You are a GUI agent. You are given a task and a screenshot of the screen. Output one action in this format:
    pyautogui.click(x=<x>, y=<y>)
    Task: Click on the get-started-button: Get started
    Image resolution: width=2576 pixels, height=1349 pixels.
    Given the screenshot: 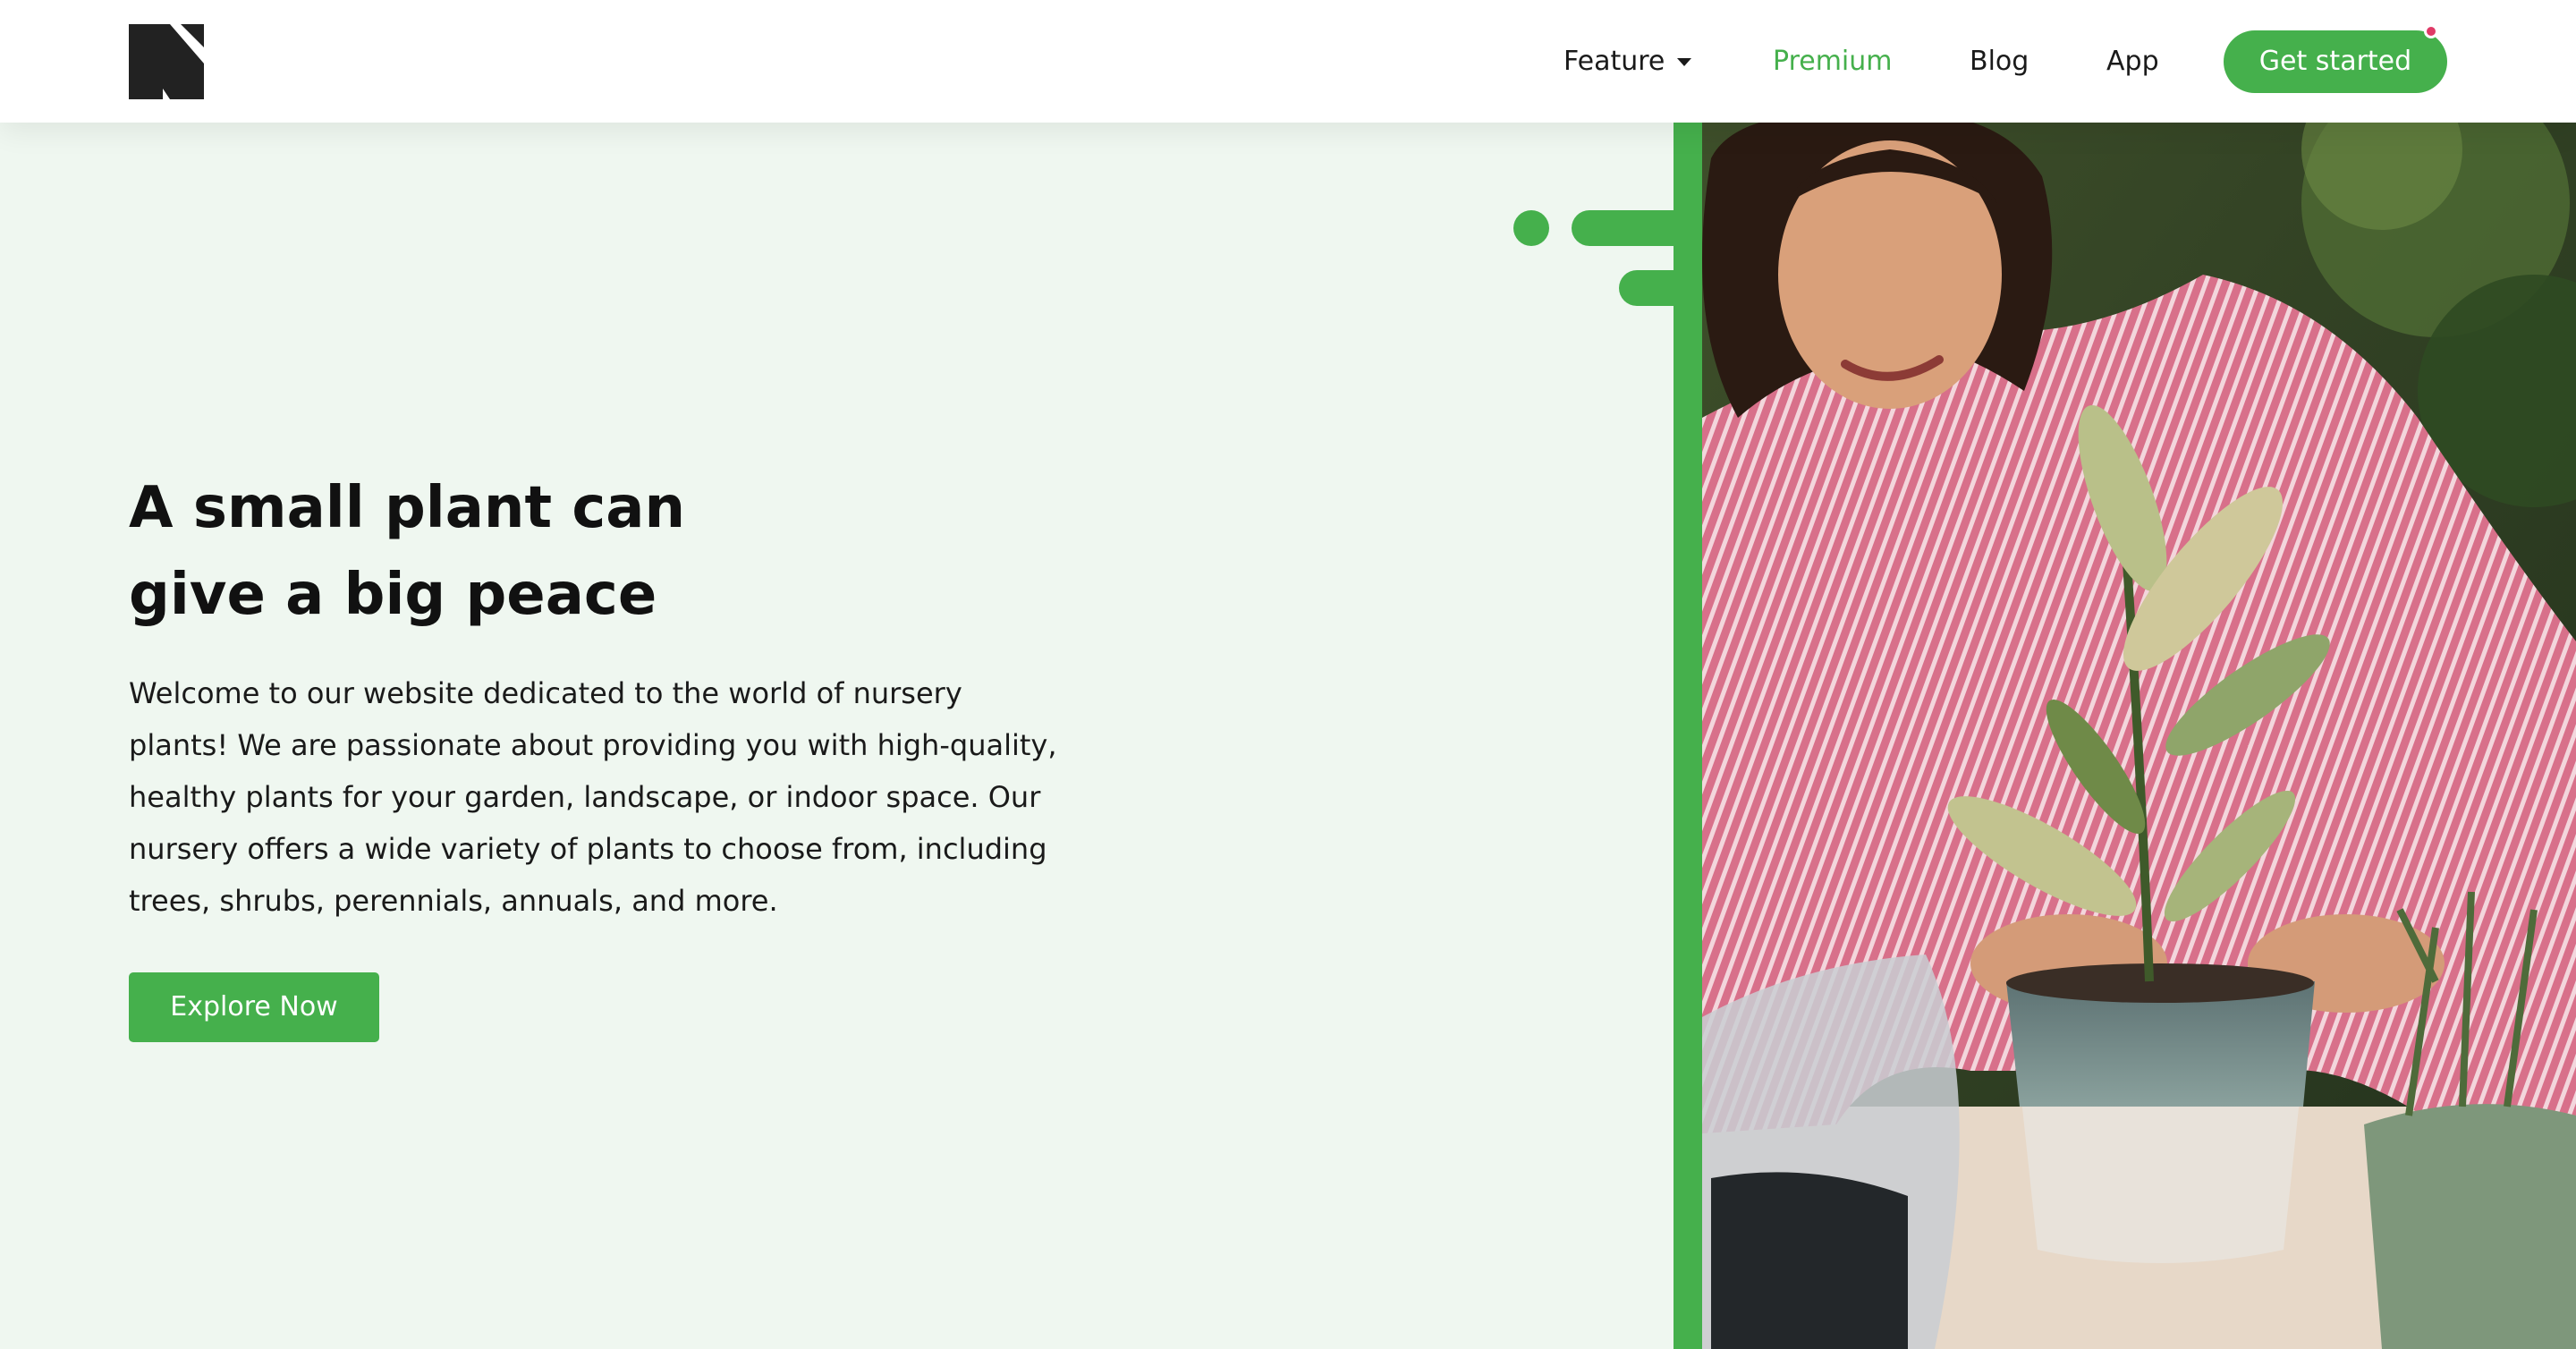 What is the action you would take?
    pyautogui.click(x=2335, y=61)
    